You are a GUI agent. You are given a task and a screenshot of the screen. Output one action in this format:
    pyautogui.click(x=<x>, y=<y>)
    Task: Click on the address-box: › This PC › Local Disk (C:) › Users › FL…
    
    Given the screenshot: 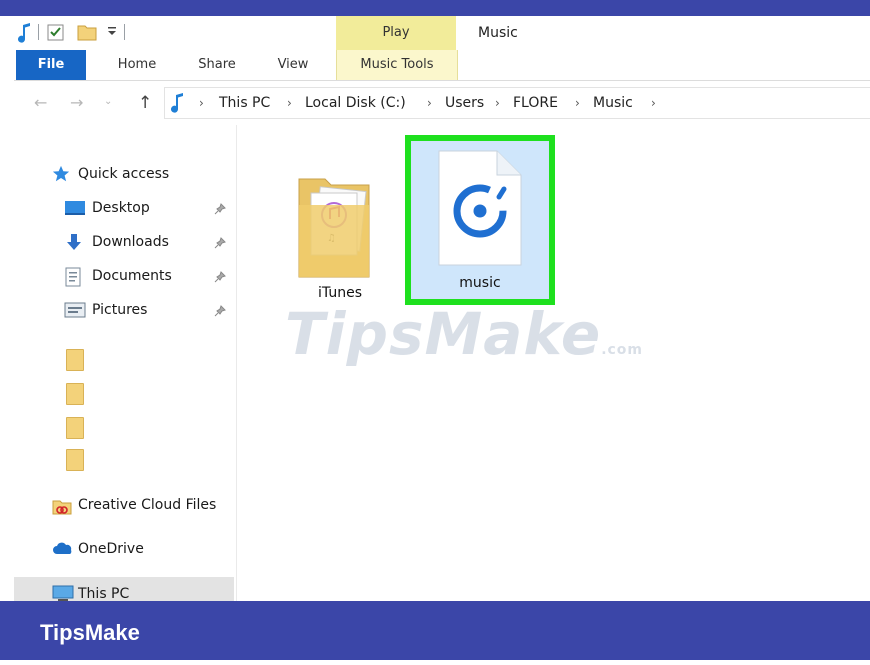 What is the action you would take?
    pyautogui.click(x=517, y=103)
    